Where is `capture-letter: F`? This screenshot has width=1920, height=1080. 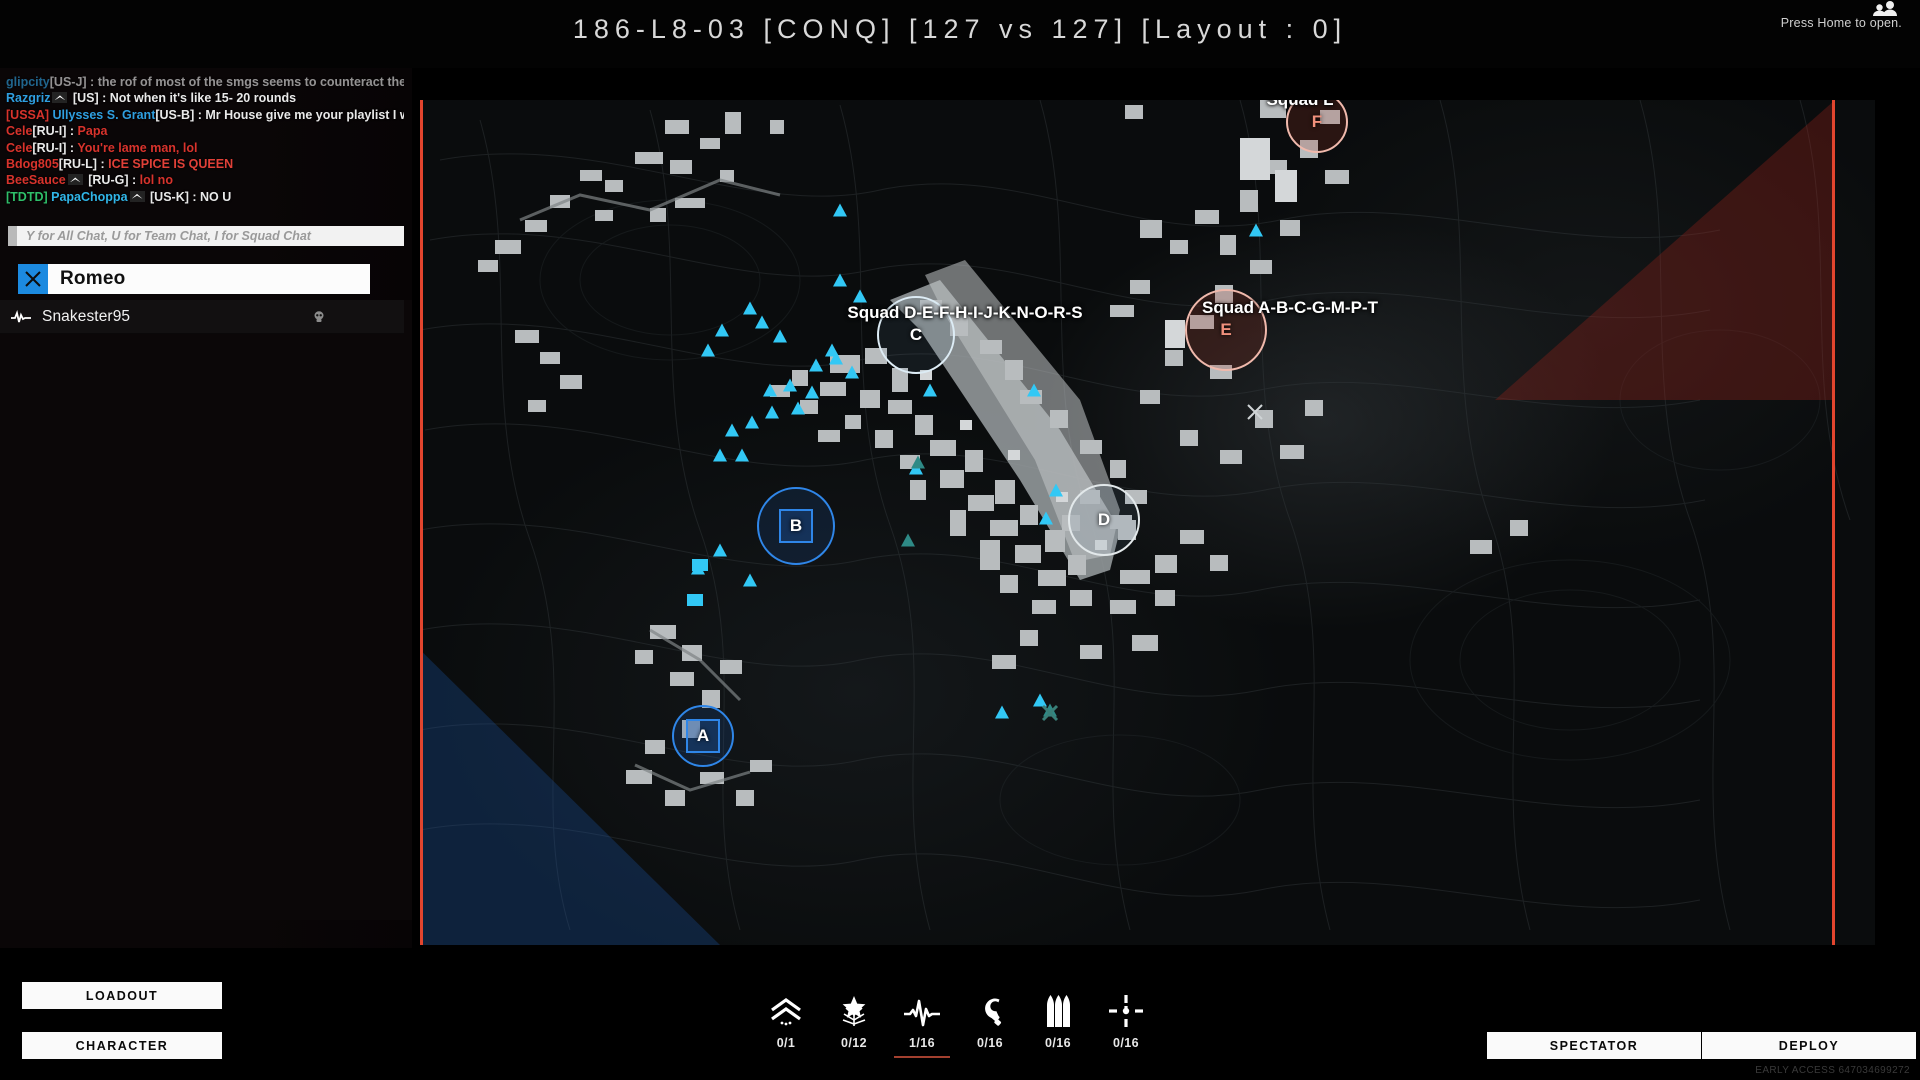 capture-letter: F is located at coordinates (1317, 121).